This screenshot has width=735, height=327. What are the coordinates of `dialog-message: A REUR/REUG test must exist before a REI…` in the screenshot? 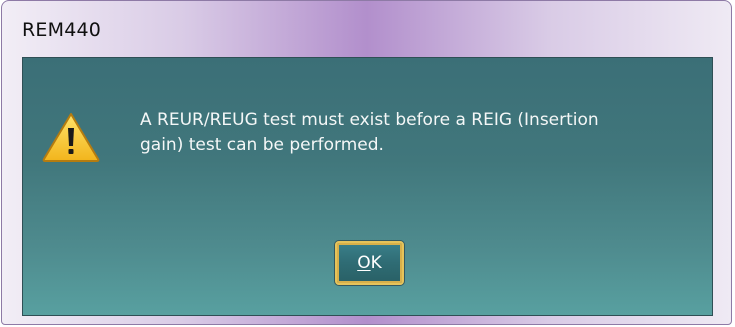 It's located at (420, 133).